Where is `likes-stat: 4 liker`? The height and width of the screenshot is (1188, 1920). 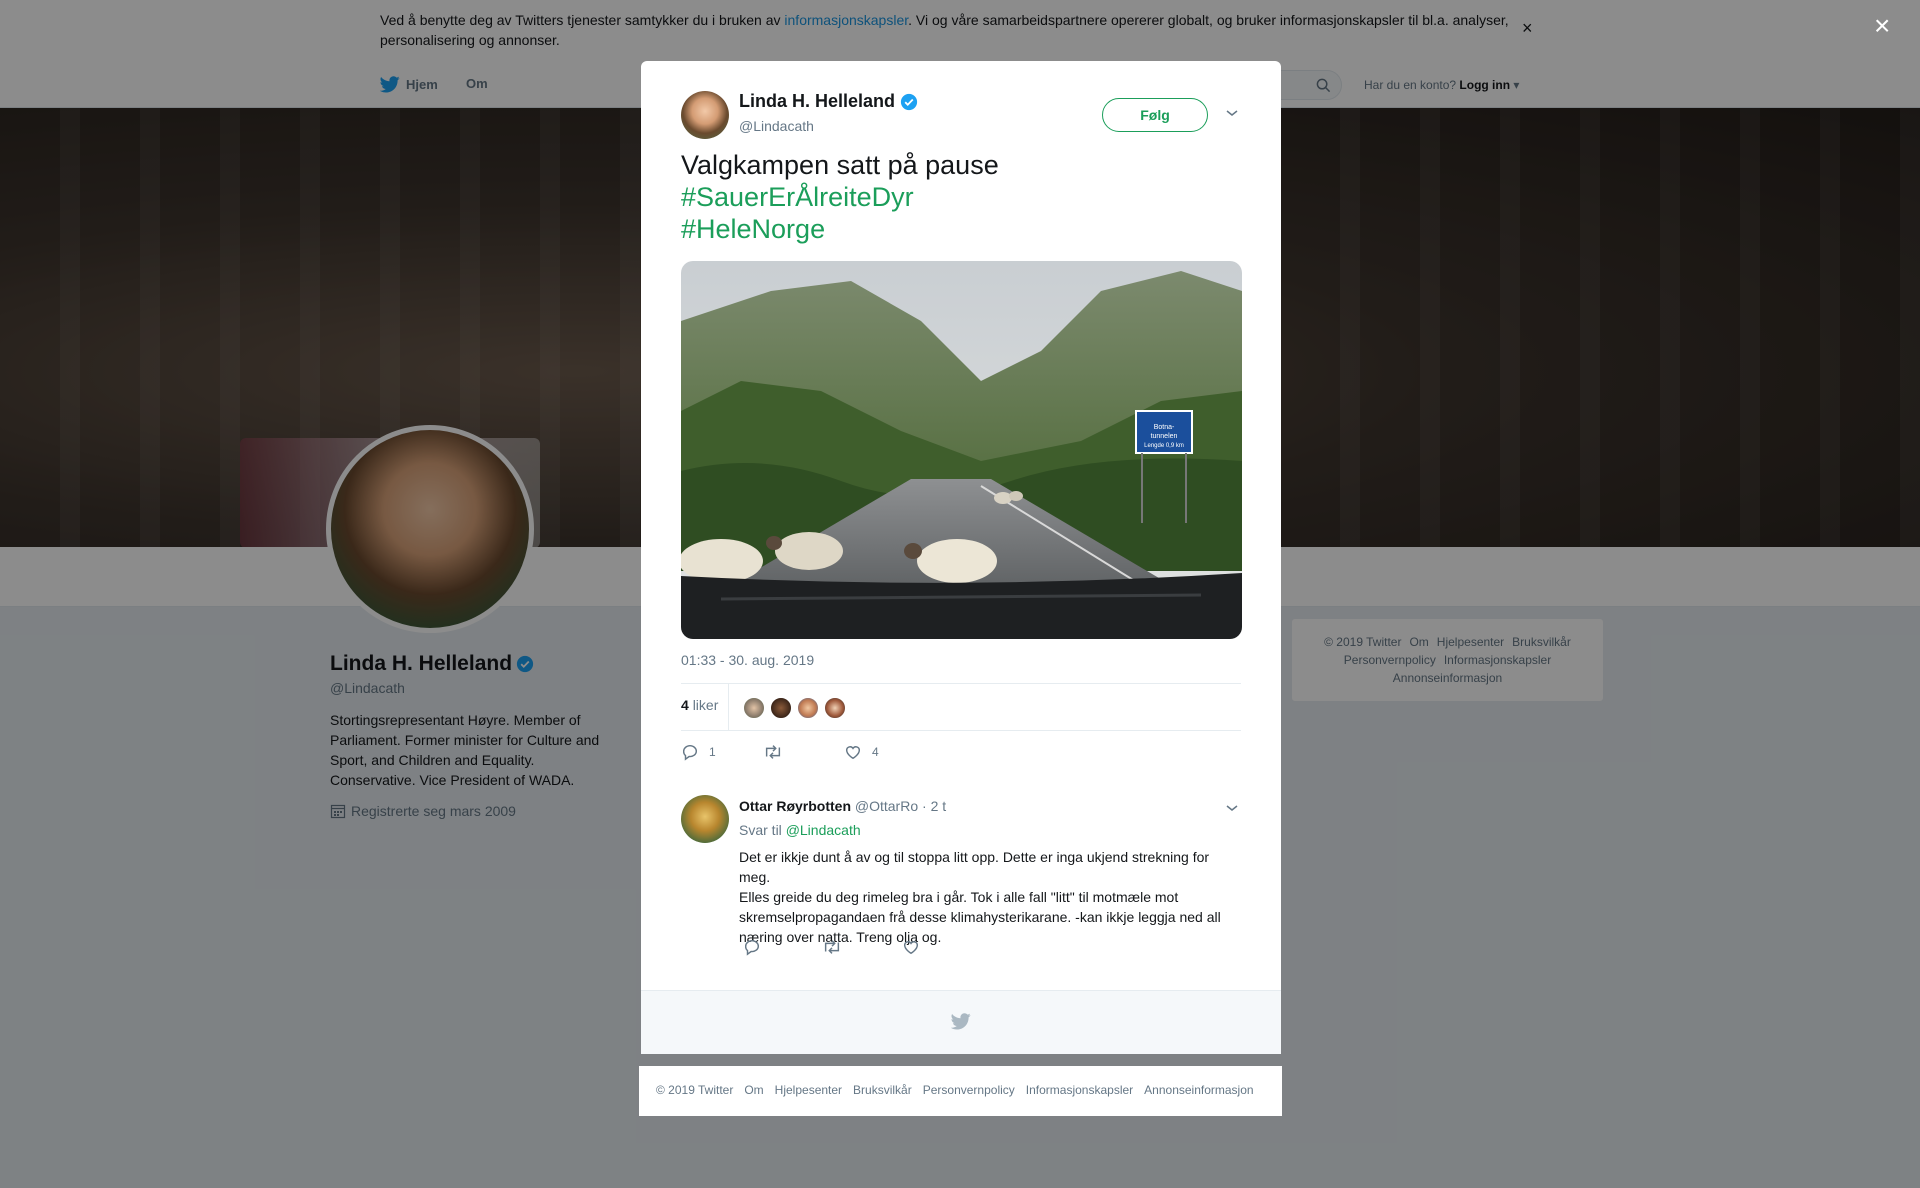
likes-stat: 4 liker is located at coordinates (699, 705).